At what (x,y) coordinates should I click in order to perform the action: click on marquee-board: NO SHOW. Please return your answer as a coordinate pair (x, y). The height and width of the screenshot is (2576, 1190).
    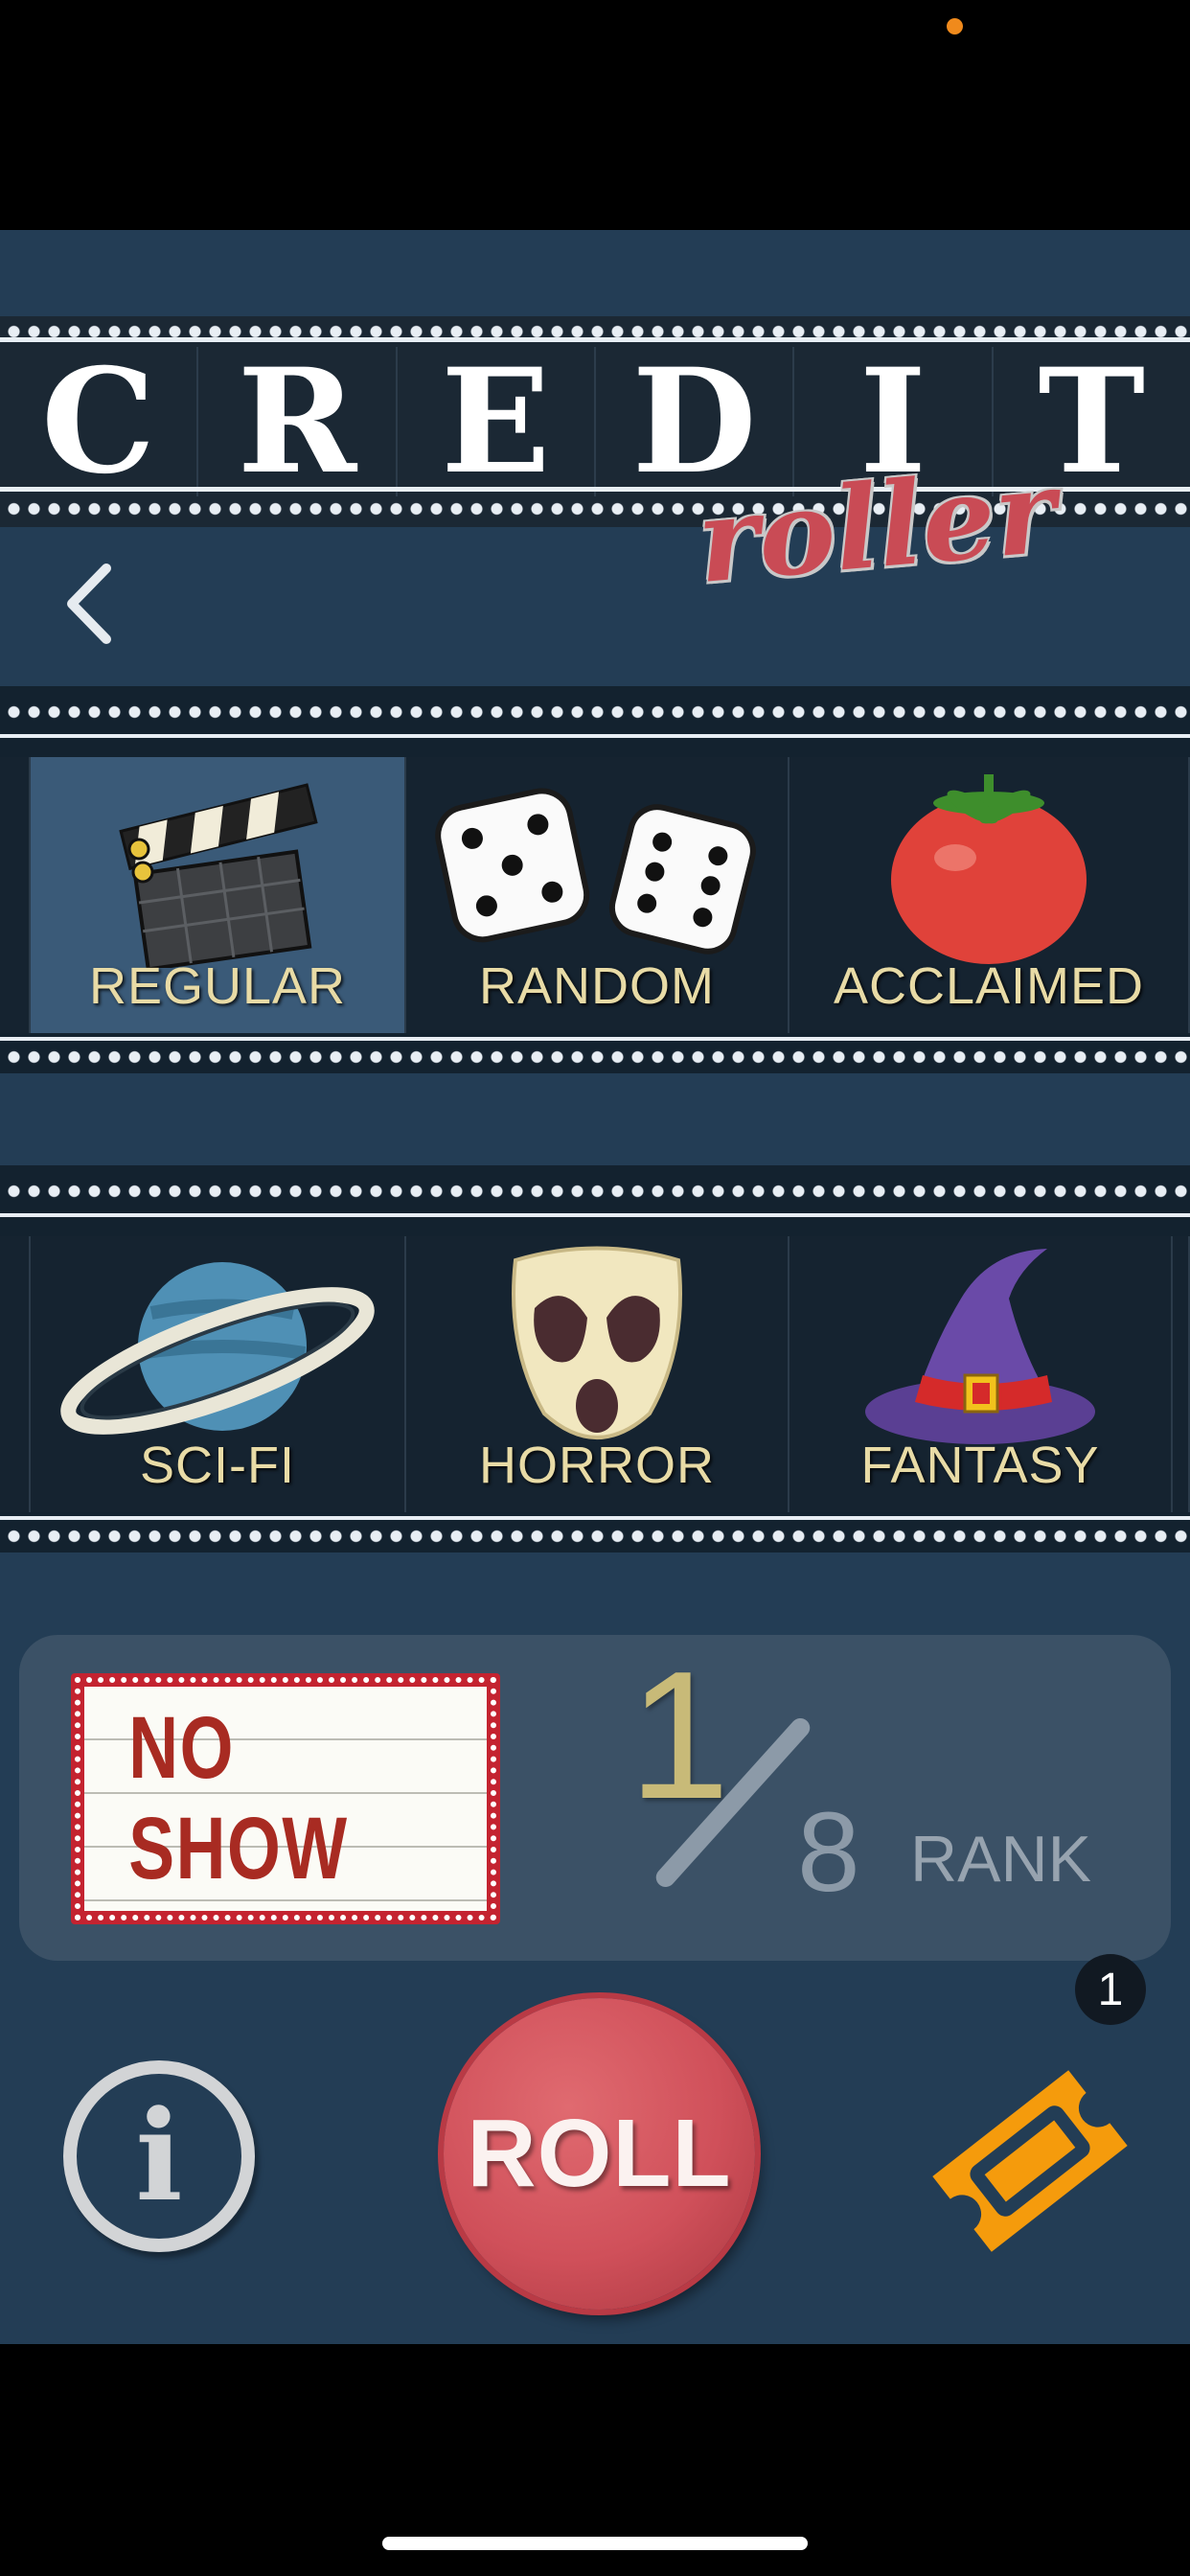
    Looking at the image, I should click on (286, 1799).